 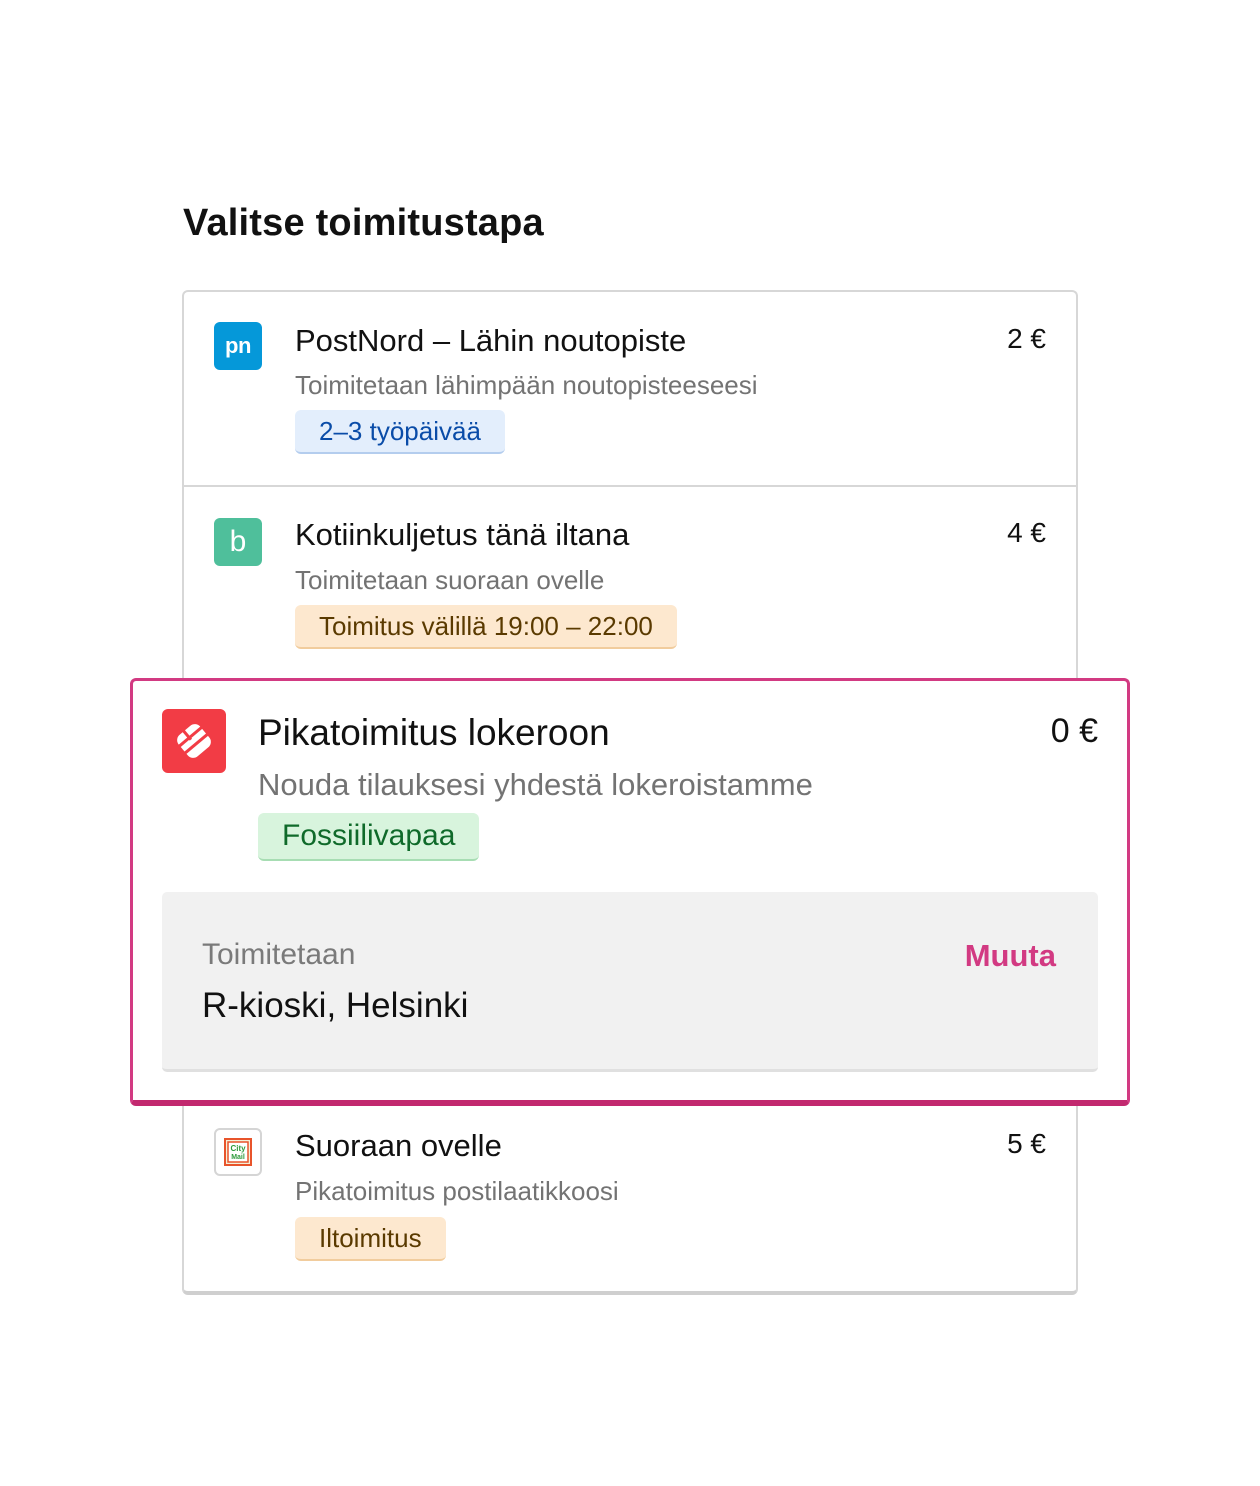 I want to click on svg-text: City, so click(x=238, y=1148).